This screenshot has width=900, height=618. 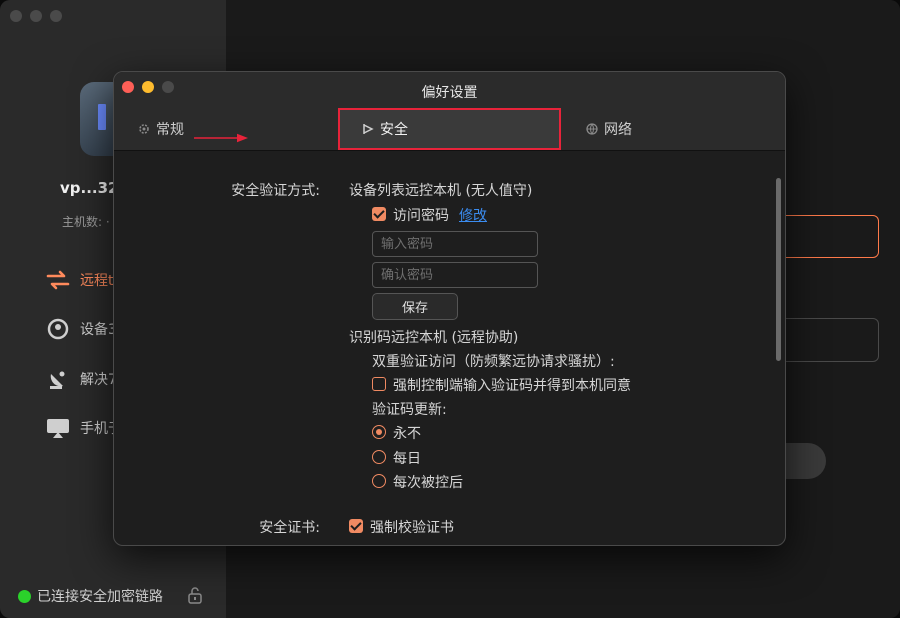 What do you see at coordinates (778, 269) in the screenshot?
I see `scrollbar` at bounding box center [778, 269].